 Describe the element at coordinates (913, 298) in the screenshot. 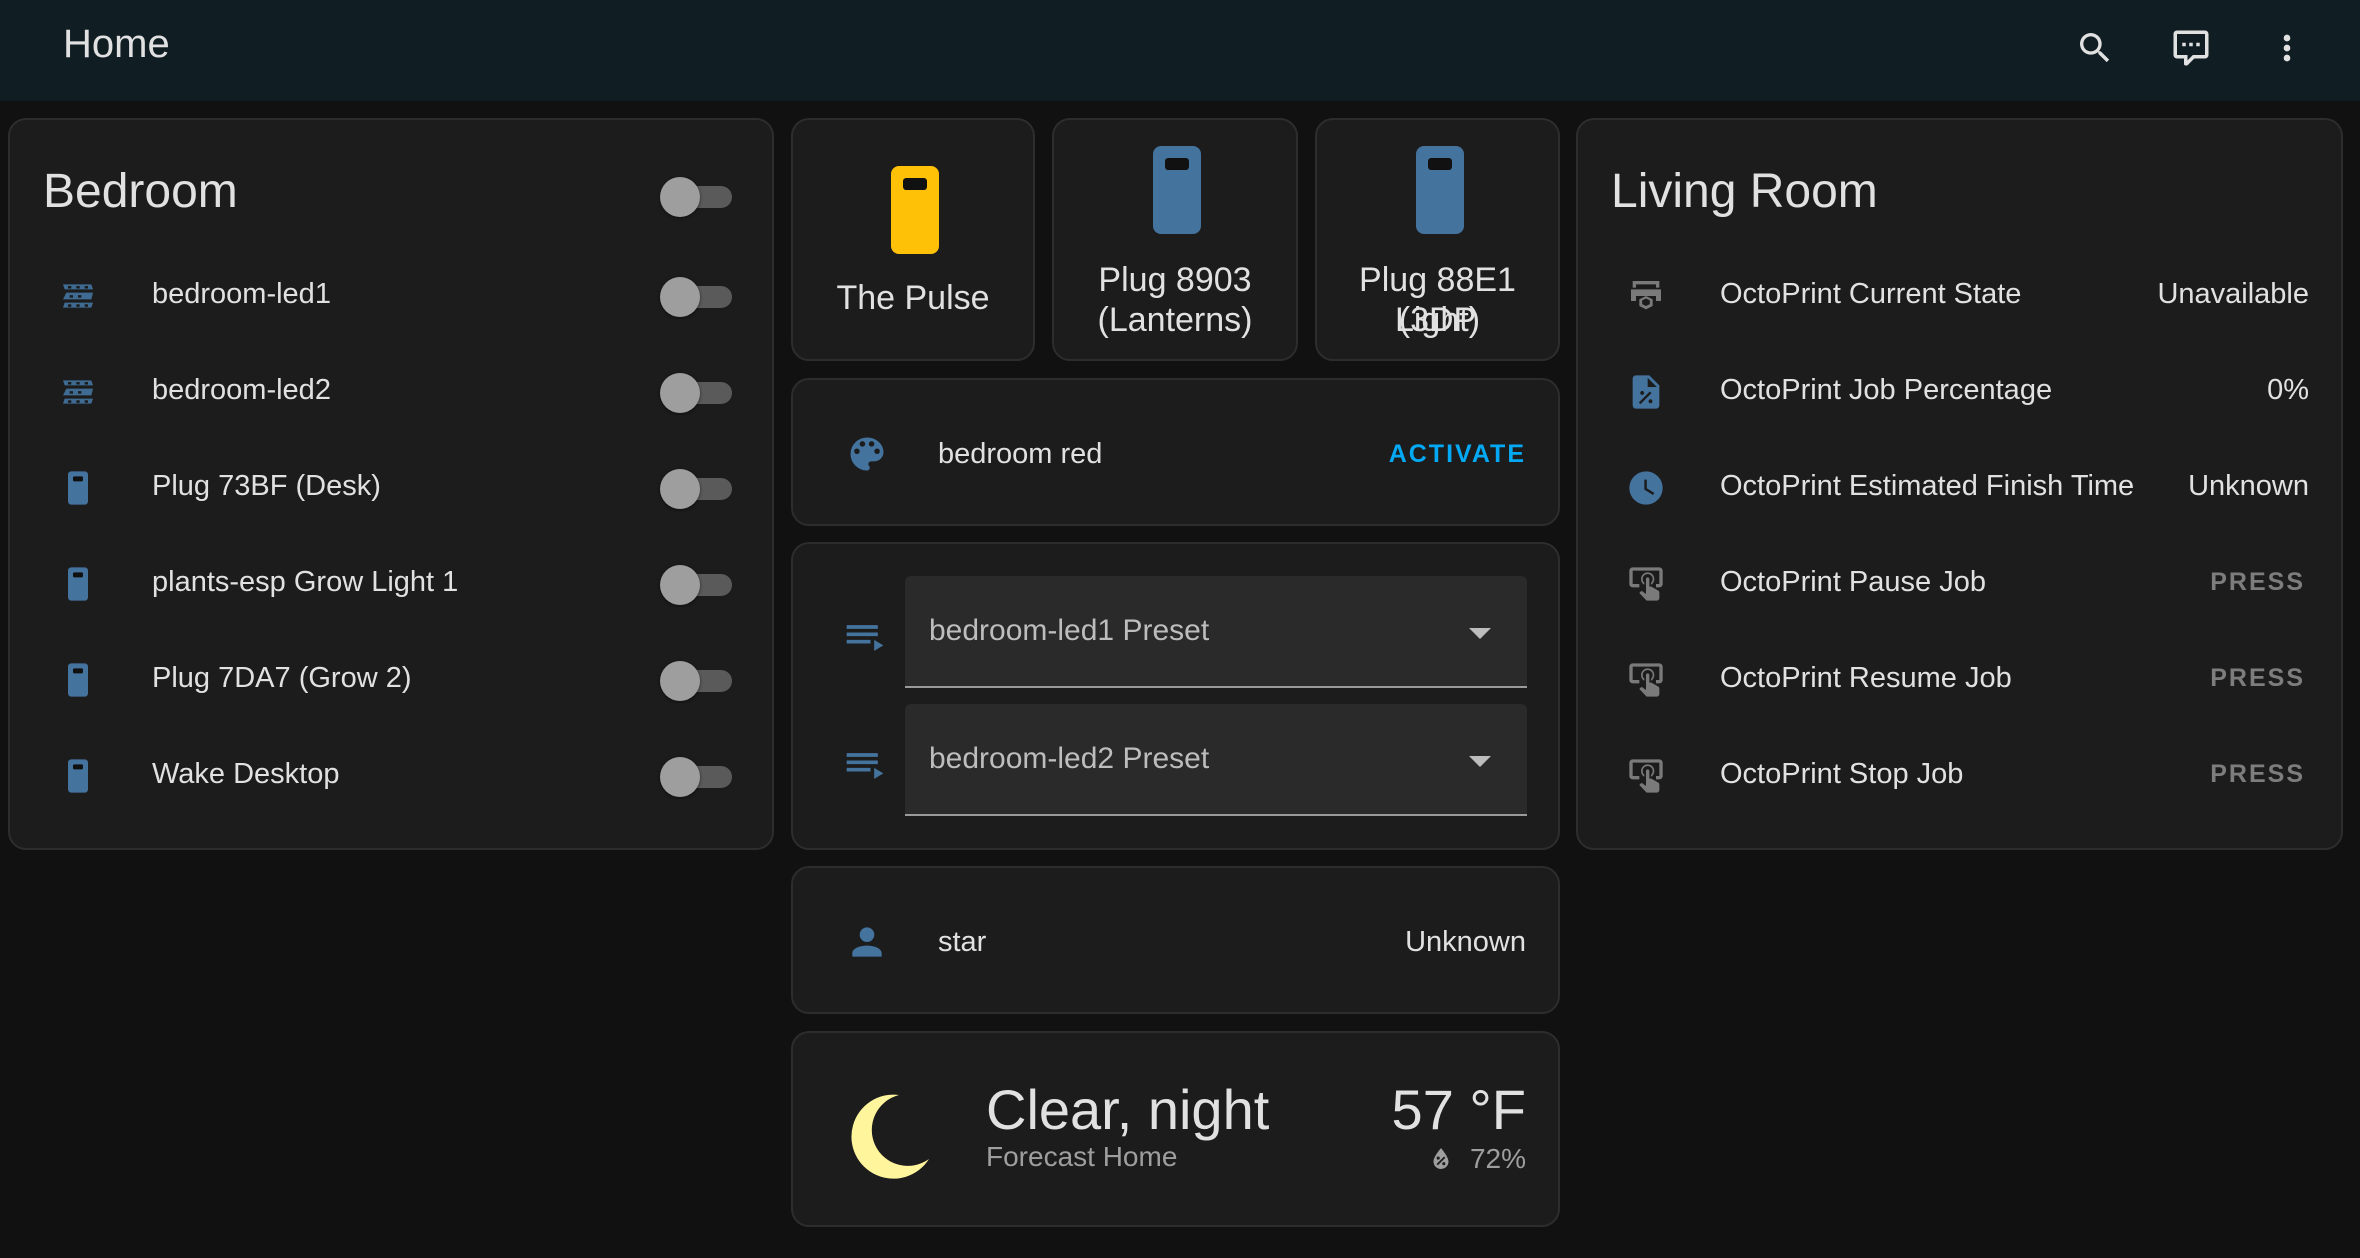

I see `tile-label: The Pulse` at that location.